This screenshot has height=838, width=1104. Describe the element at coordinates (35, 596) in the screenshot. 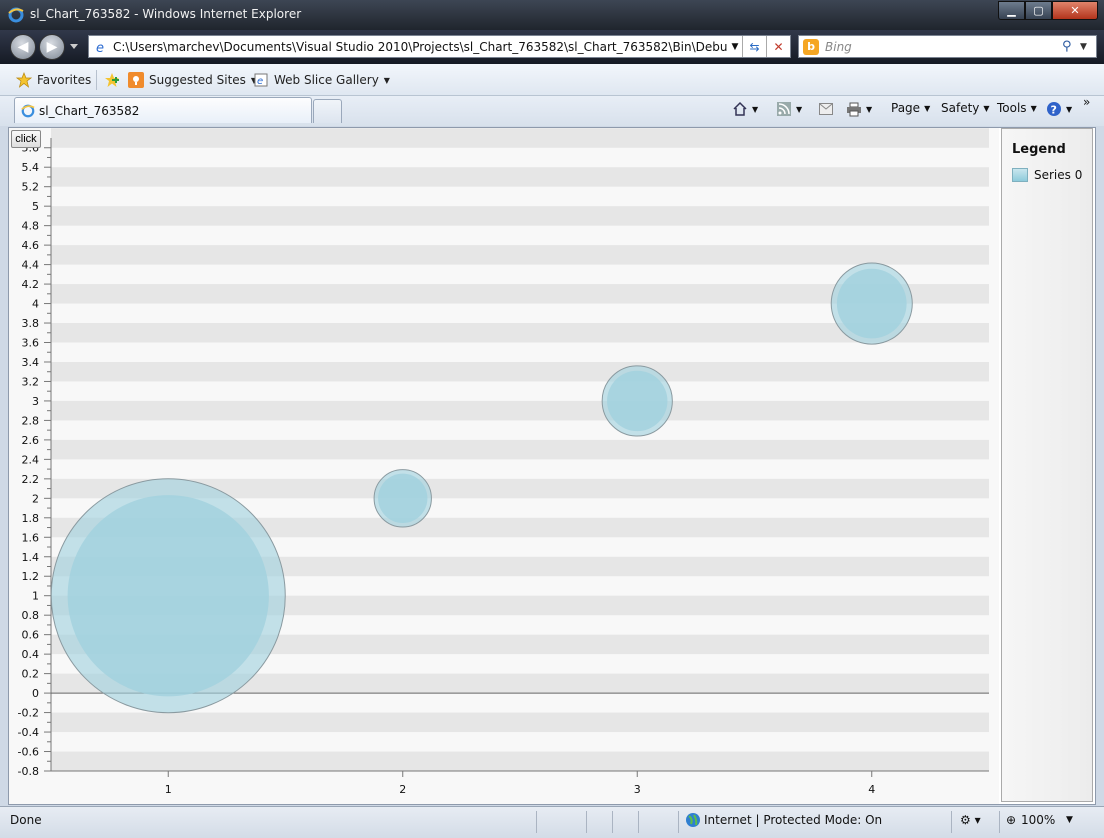

I see `y-tick-label: 1` at that location.